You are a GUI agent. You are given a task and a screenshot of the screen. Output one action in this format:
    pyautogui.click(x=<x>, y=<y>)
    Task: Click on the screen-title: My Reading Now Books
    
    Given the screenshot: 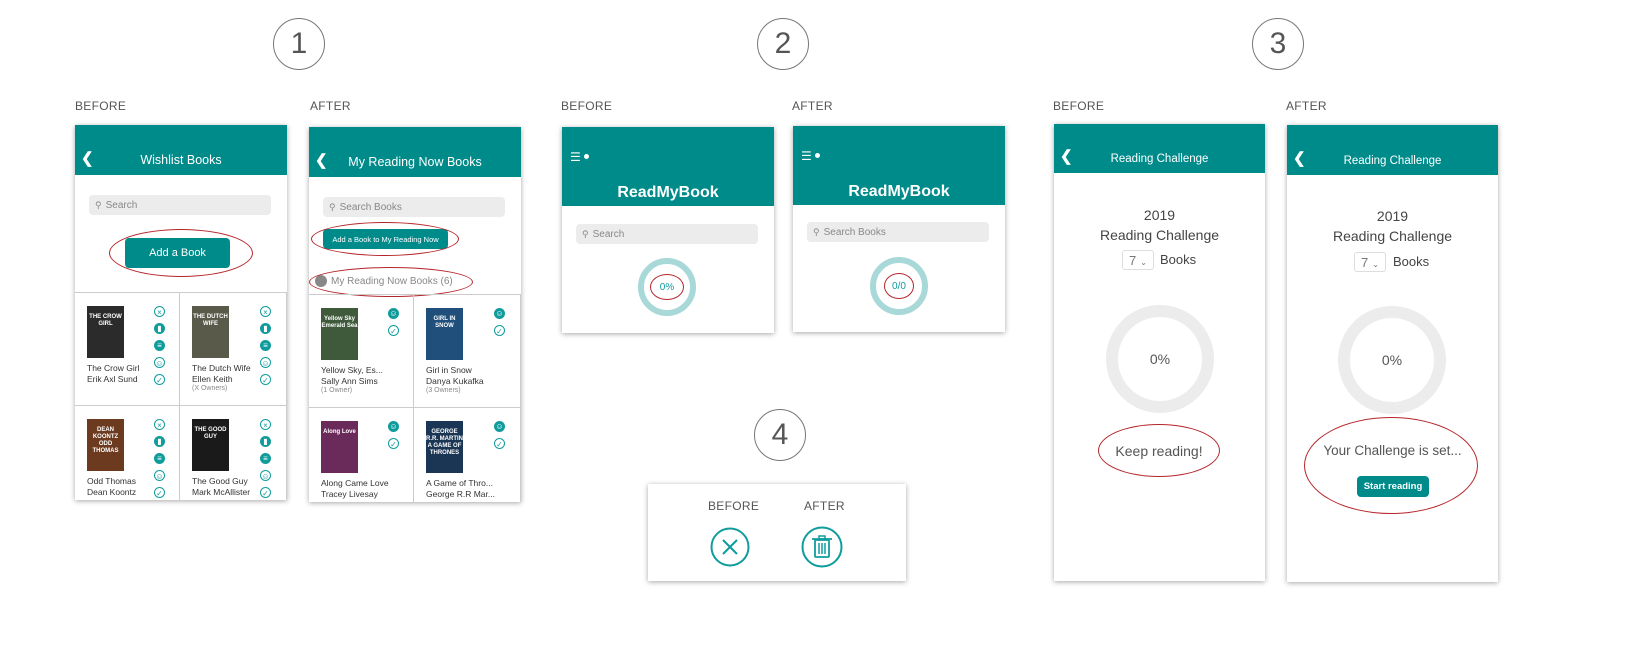 What is the action you would take?
    pyautogui.click(x=415, y=162)
    